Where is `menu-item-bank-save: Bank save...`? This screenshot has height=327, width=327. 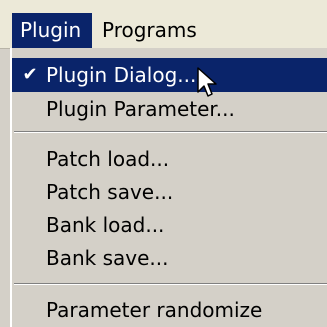 menu-item-bank-save: Bank save... is located at coordinates (169, 258).